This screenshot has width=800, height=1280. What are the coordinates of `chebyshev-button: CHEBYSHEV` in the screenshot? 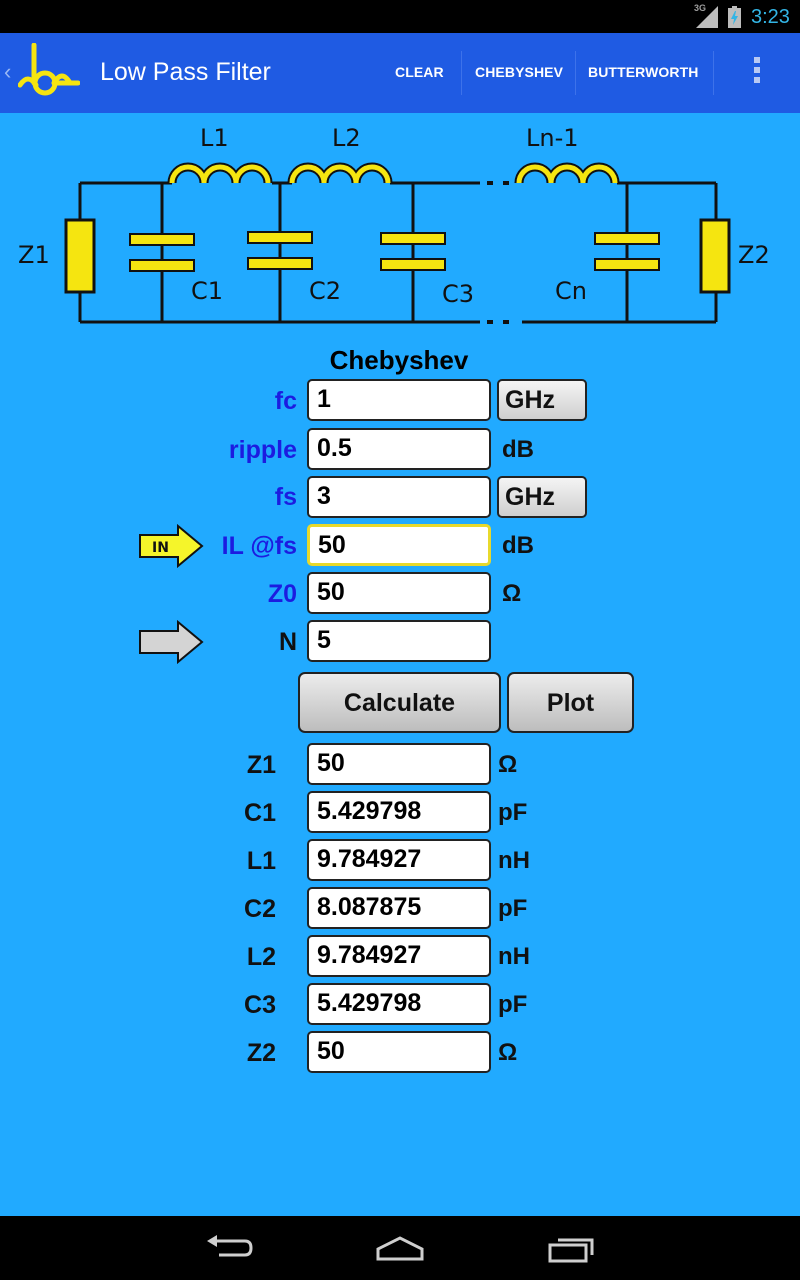 It's located at (519, 72).